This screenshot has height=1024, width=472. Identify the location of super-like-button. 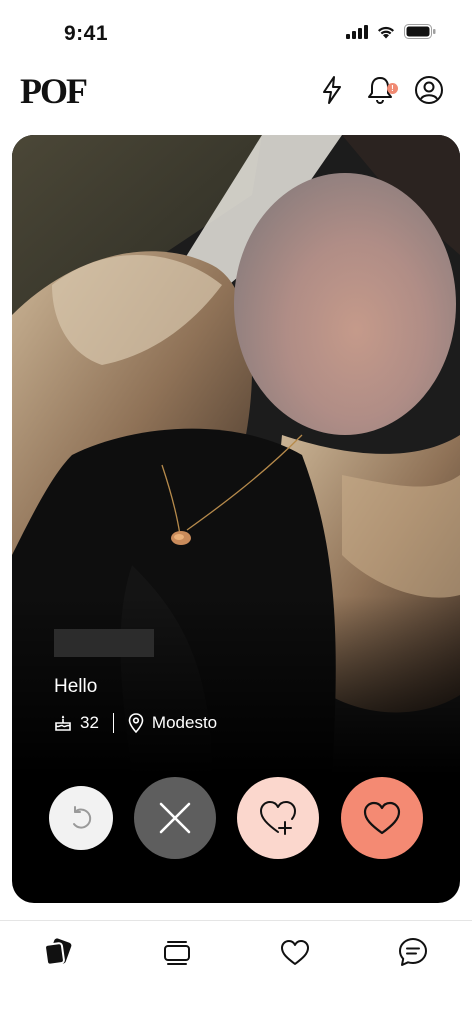
(278, 818).